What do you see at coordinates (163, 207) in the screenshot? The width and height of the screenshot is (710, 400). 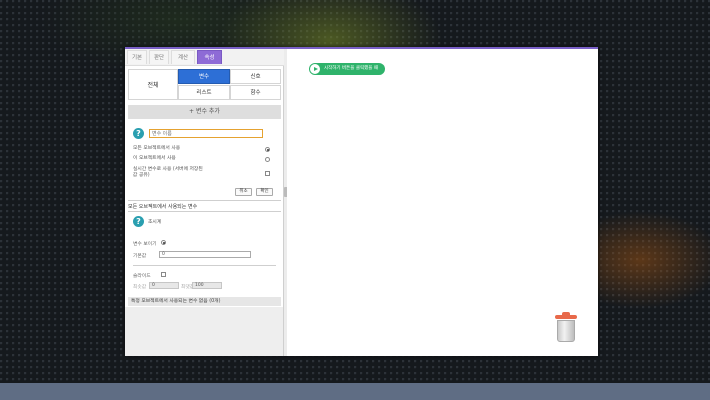 I see `global-variables-label: 모든 오브젝트에서 사용되는 변수` at bounding box center [163, 207].